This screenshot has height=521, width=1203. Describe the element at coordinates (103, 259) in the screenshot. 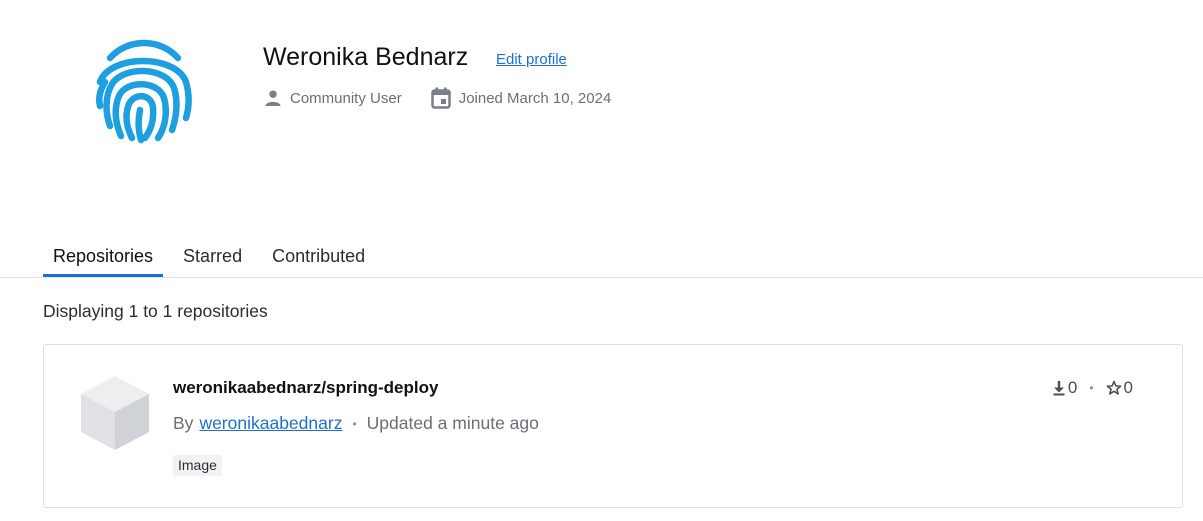

I see `tab-repositories: Repositories` at that location.